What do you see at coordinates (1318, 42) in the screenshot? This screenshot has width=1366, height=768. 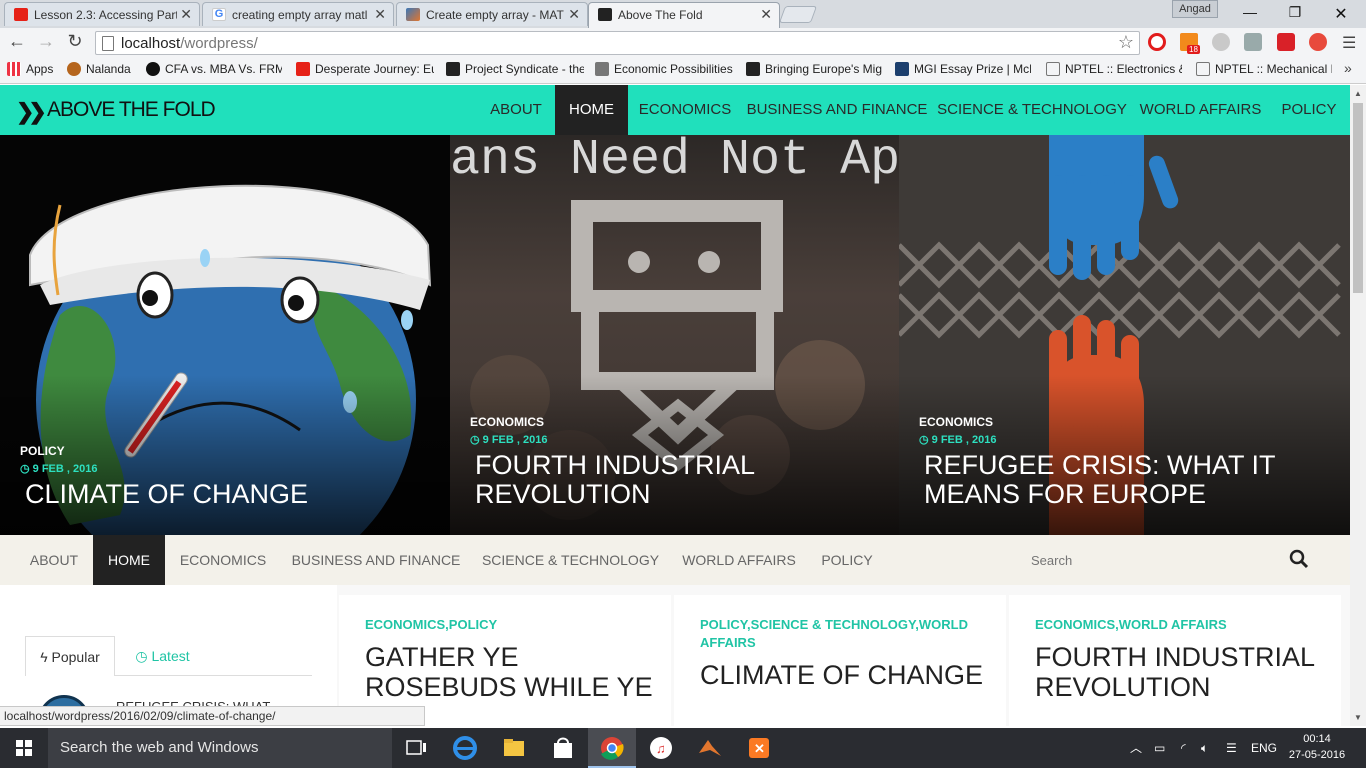 I see `red-extension-icon` at bounding box center [1318, 42].